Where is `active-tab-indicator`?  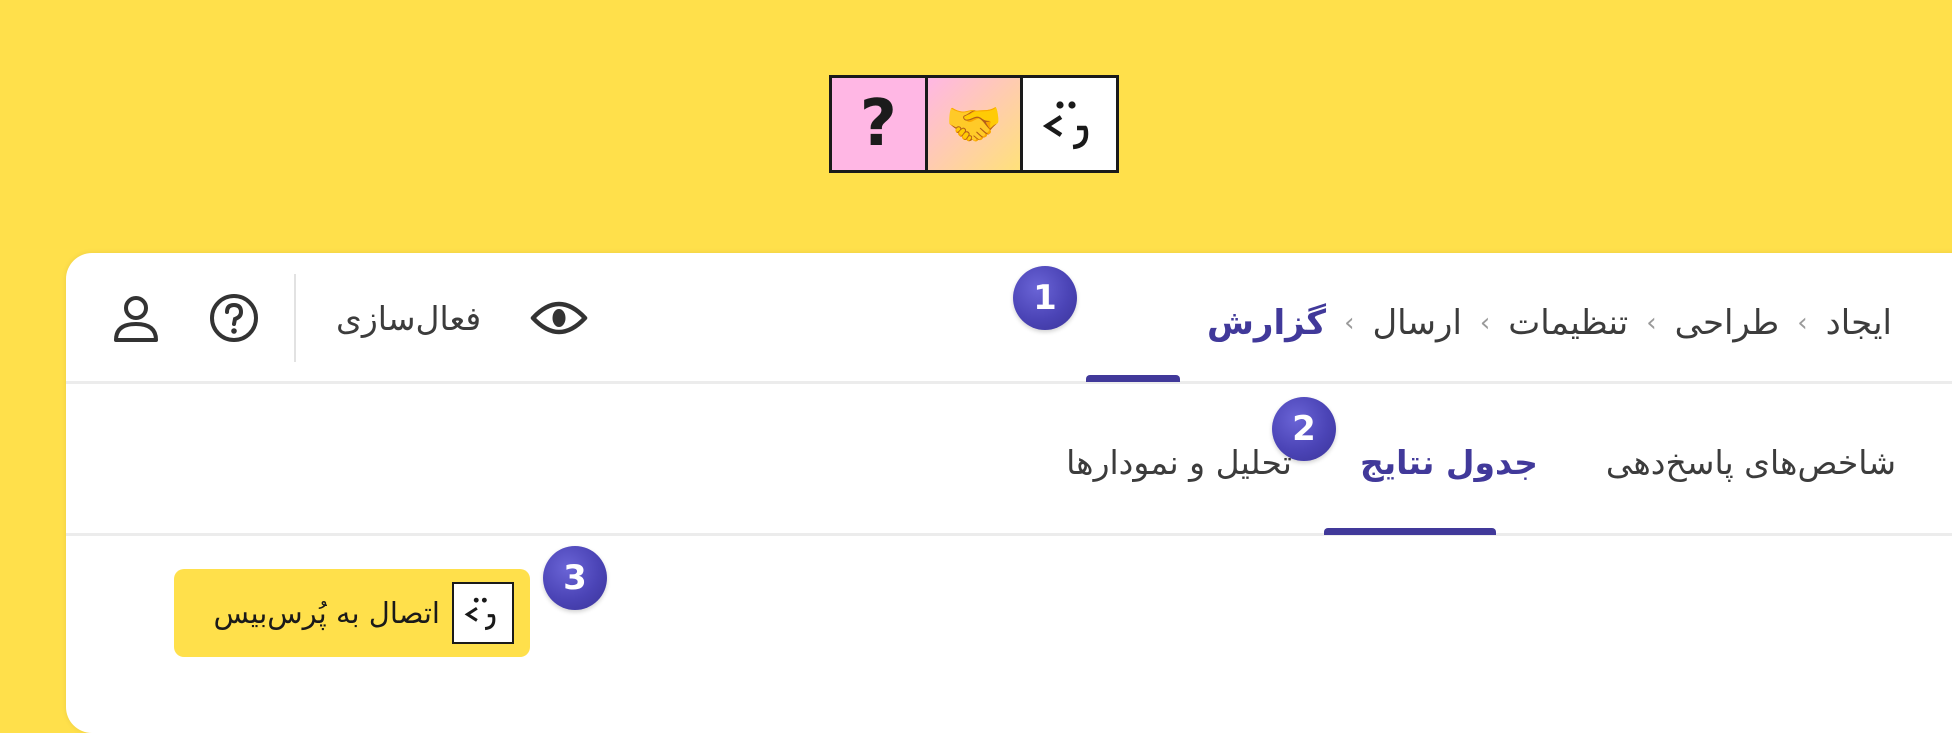
active-tab-indicator is located at coordinates (1410, 531).